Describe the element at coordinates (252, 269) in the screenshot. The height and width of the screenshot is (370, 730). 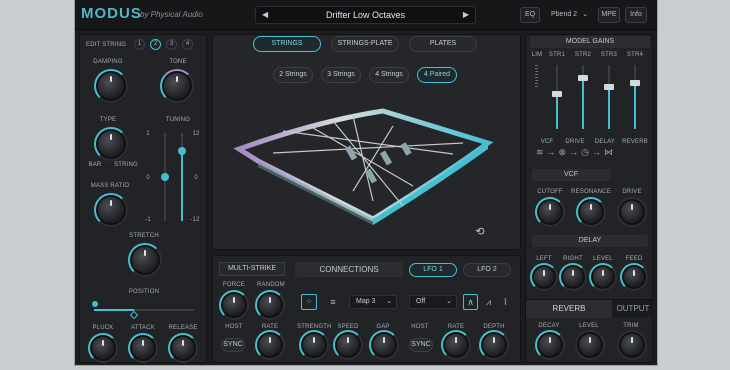
I see `multi-strike-button: MULTI-STRIKE` at that location.